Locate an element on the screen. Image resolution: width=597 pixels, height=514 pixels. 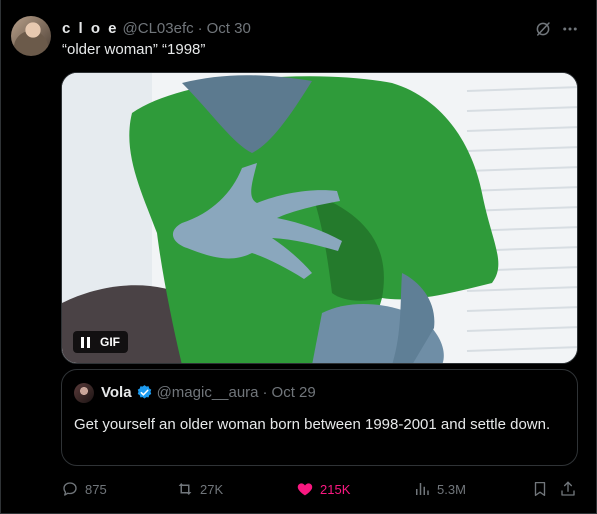
avatar is located at coordinates (31, 36).